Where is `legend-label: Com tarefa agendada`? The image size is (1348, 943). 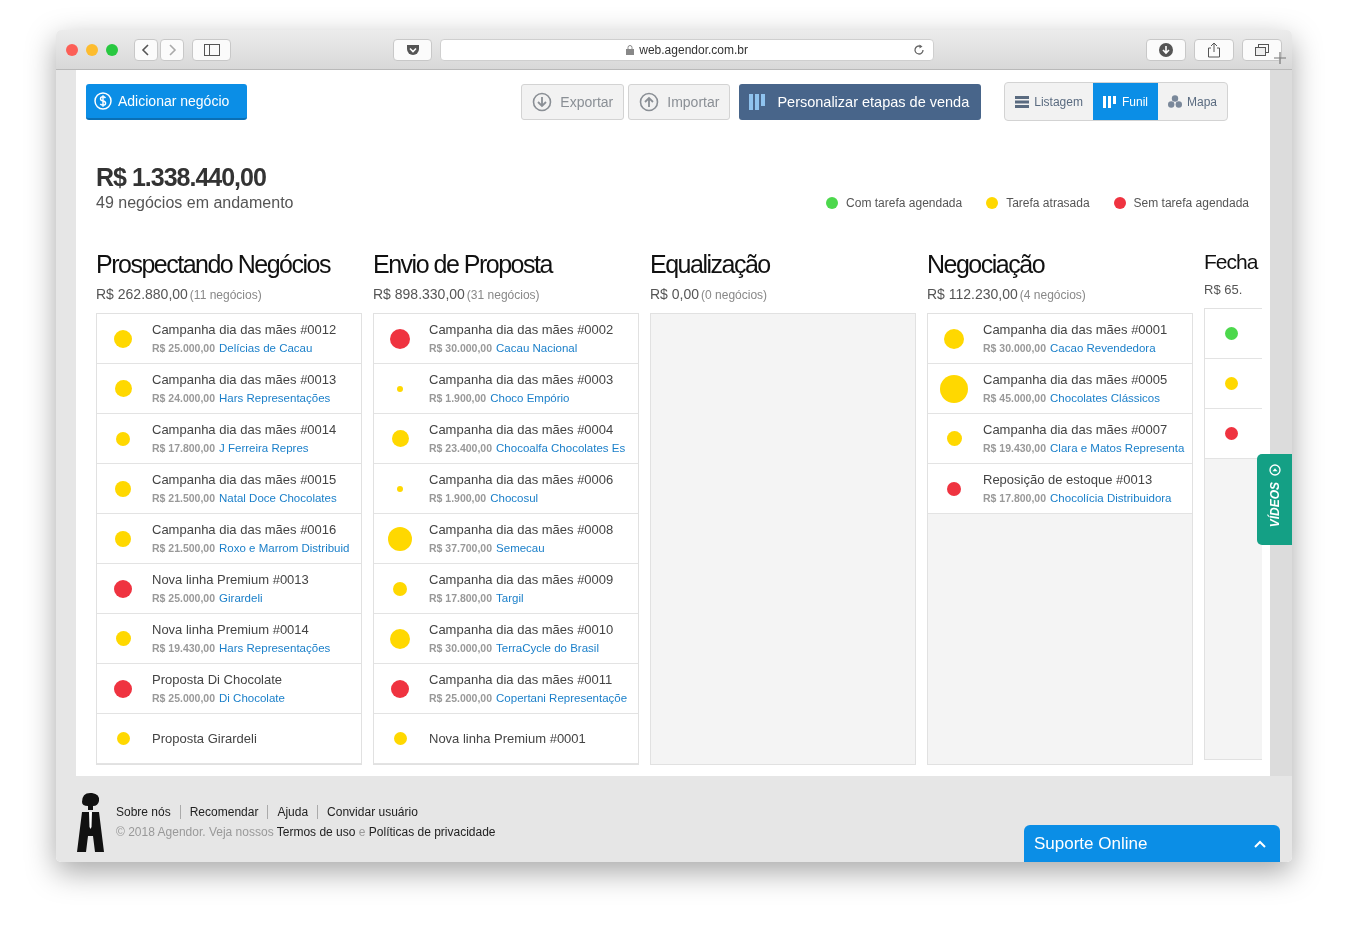
legend-label: Com tarefa agendada is located at coordinates (904, 203).